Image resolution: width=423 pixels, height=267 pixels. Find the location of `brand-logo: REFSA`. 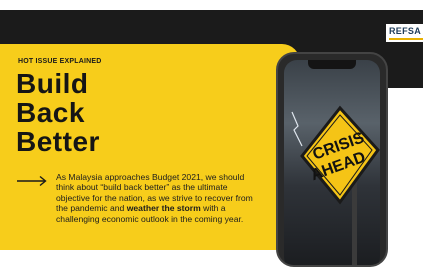

brand-logo: REFSA is located at coordinates (404, 33).